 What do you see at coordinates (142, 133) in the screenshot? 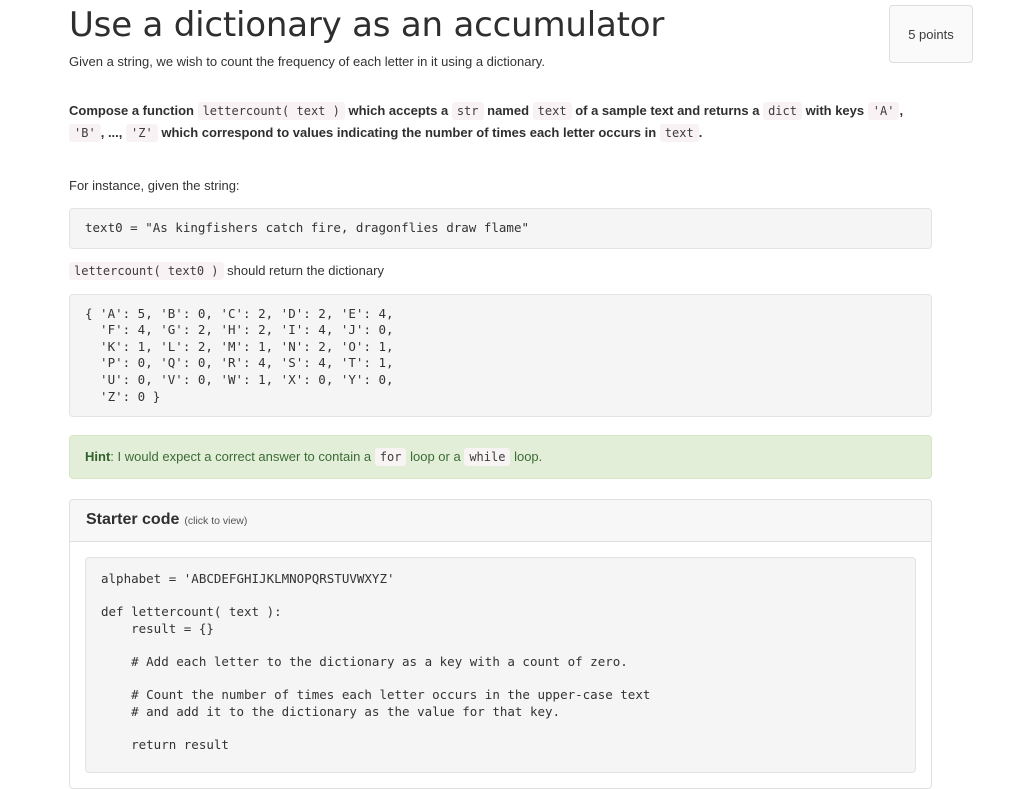
I see `inline-code-key-z: 'Z'` at bounding box center [142, 133].